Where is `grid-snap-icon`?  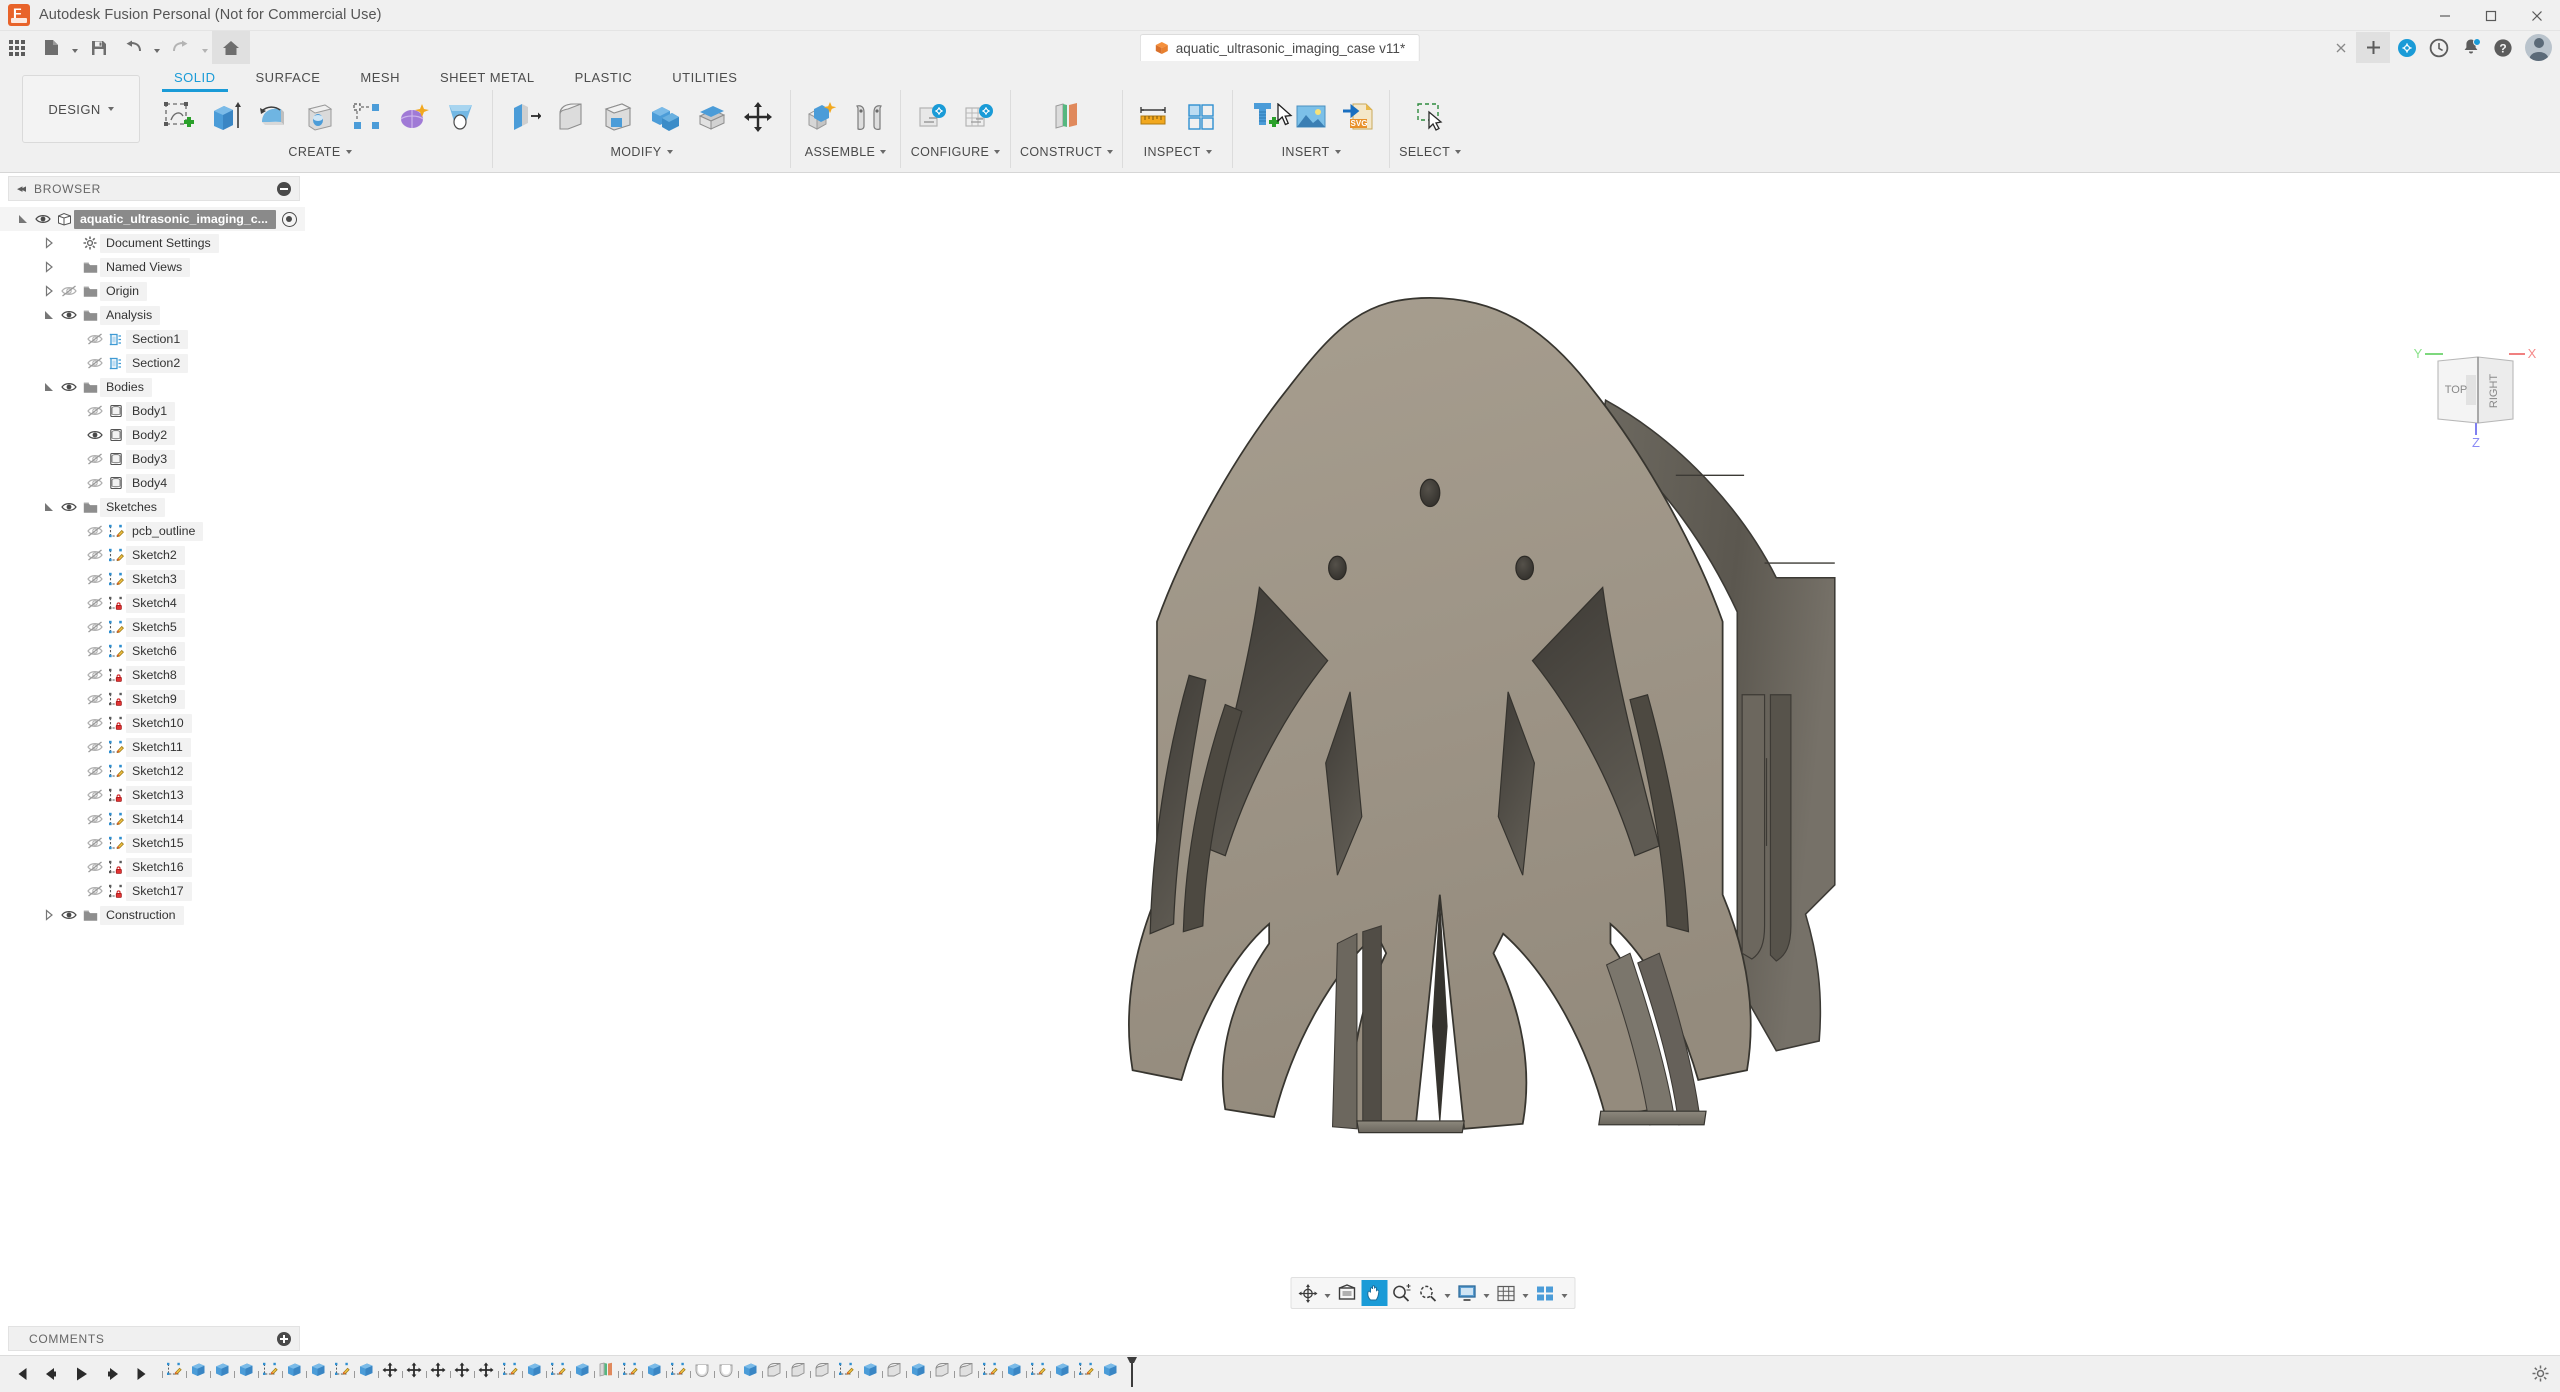
grid-snap-icon is located at coordinates (1506, 1293).